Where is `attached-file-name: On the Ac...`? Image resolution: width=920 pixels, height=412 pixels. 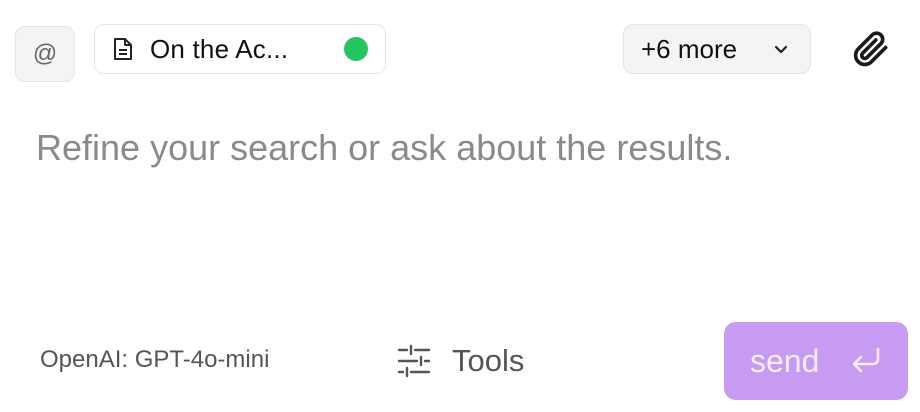 attached-file-name: On the Ac... is located at coordinates (219, 48).